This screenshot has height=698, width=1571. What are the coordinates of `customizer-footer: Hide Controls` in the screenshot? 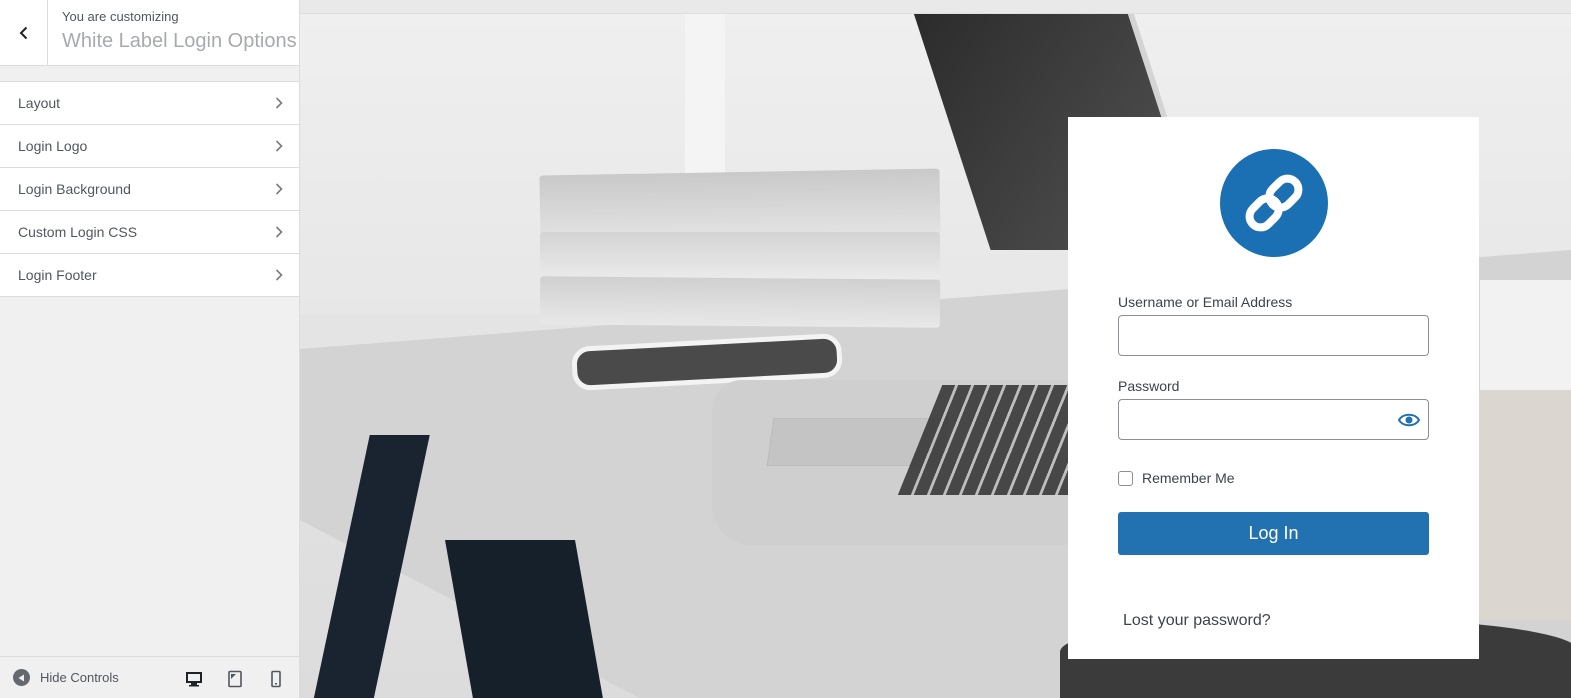 It's located at (149, 677).